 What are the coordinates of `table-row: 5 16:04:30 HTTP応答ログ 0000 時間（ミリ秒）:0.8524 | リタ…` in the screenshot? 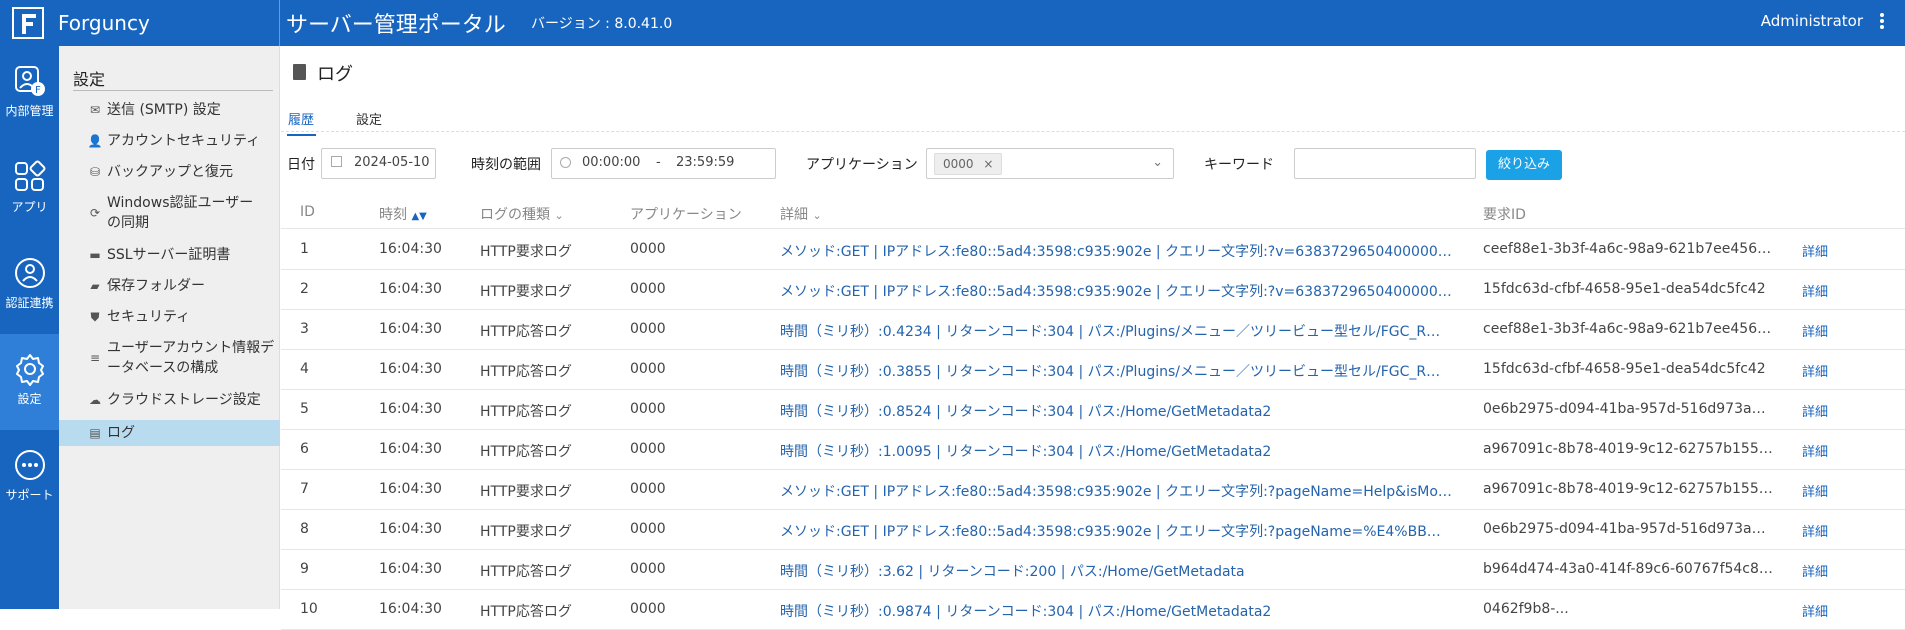 It's located at (1093, 410).